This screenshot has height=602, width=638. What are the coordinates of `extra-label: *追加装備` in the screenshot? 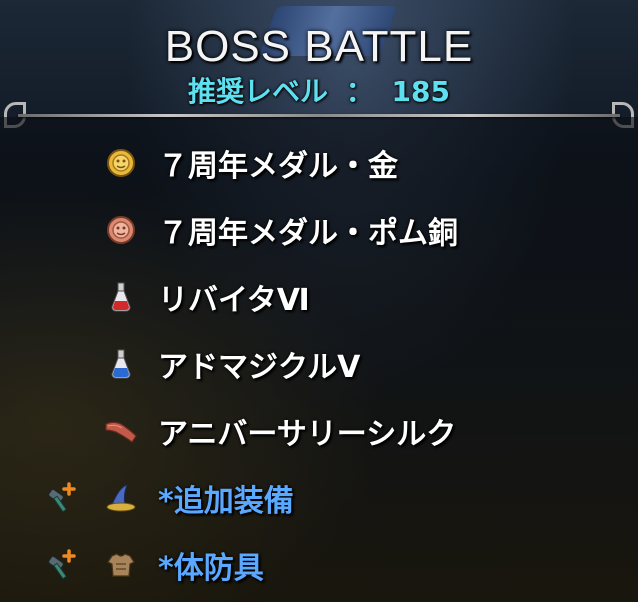 It's located at (226, 501).